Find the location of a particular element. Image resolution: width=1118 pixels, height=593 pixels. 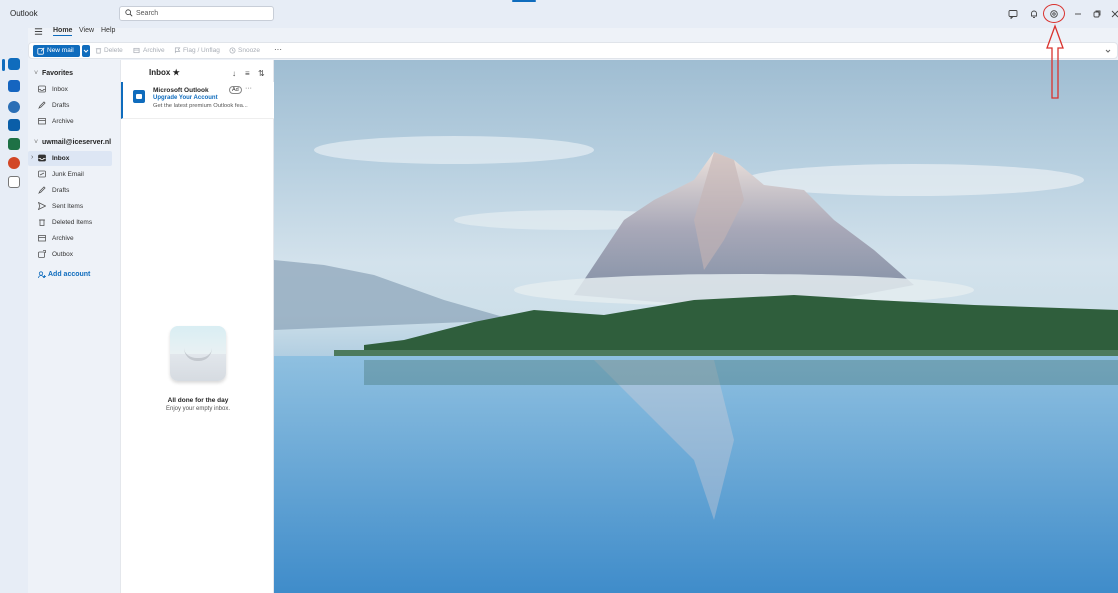

folder-label: Junk Email is located at coordinates (68, 174).